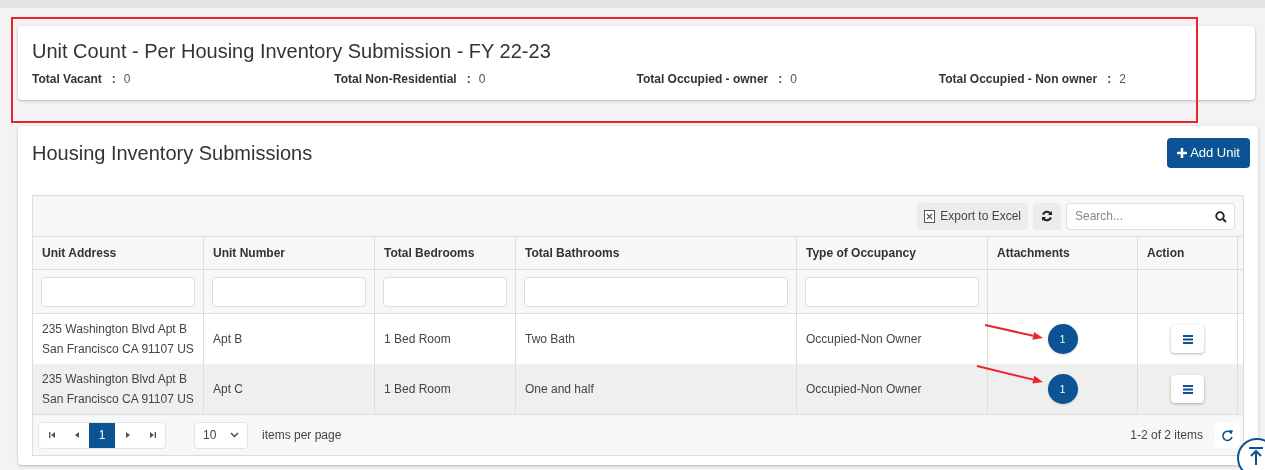  What do you see at coordinates (302, 435) in the screenshot?
I see `page-size-label: items per page` at bounding box center [302, 435].